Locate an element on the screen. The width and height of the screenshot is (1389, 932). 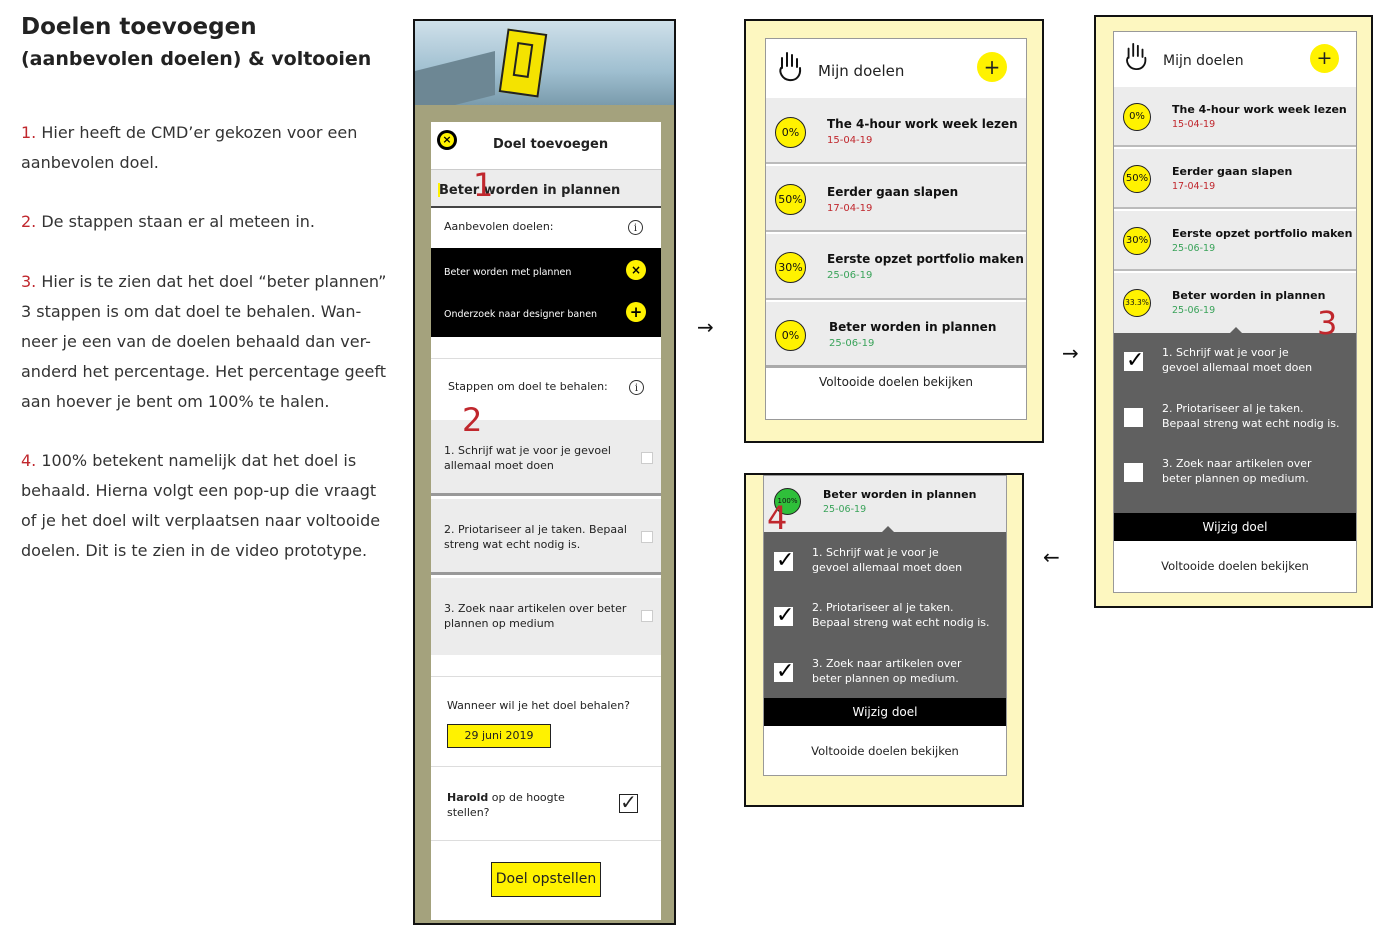
goal-progress: 30% is located at coordinates (1137, 241).